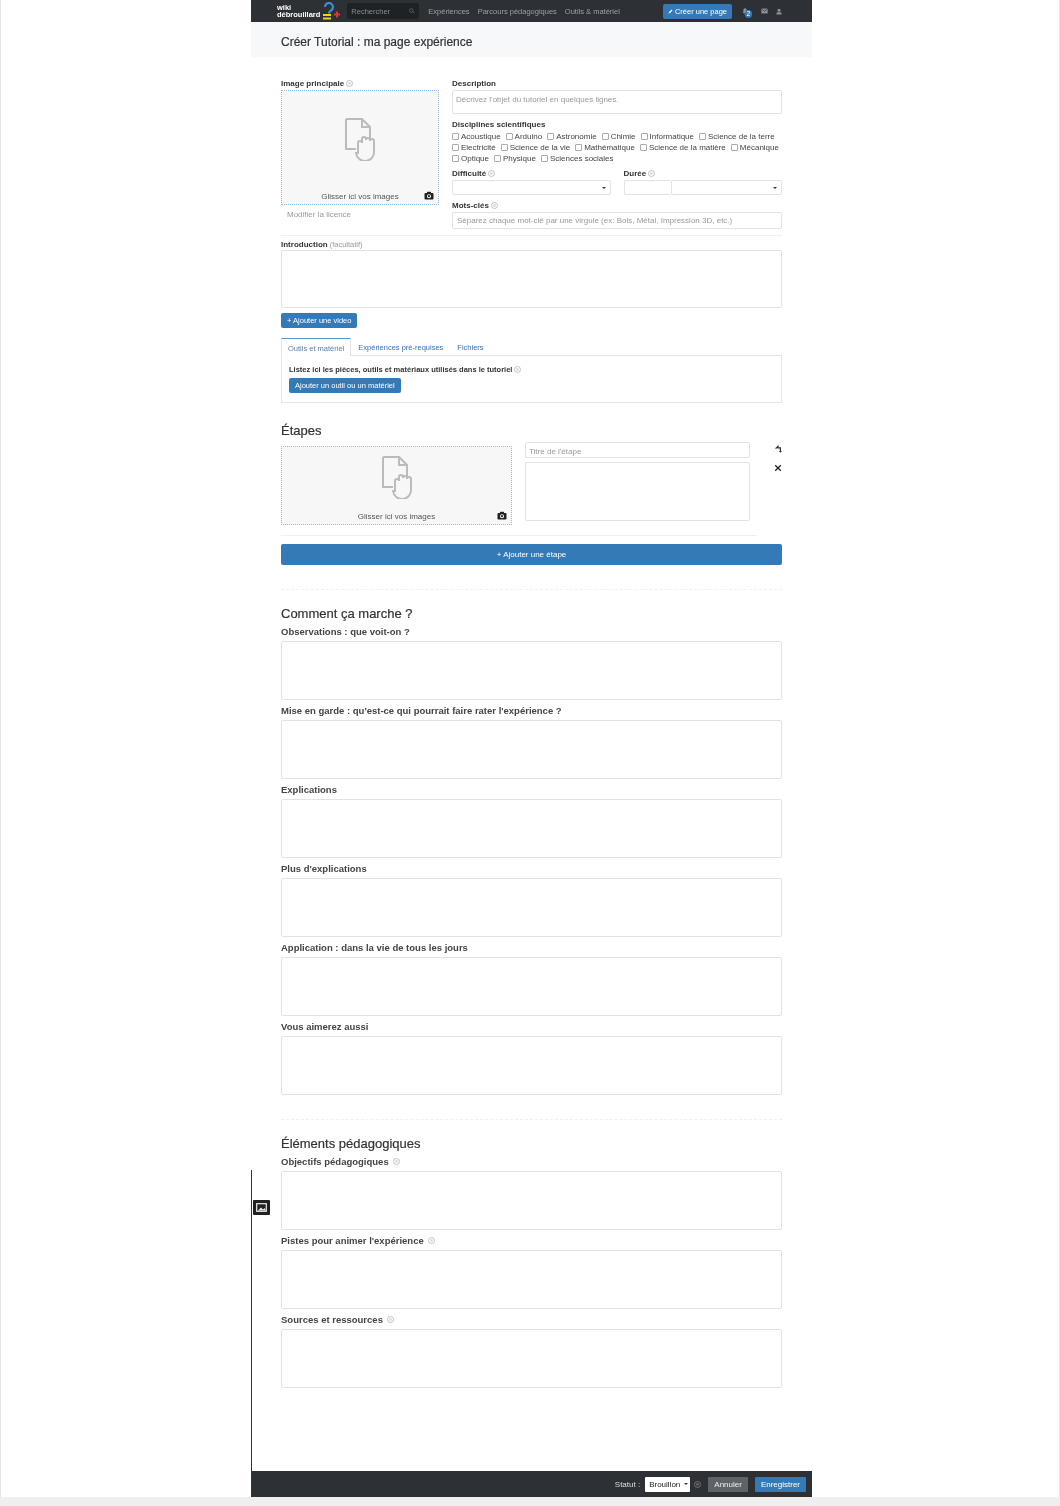  Describe the element at coordinates (577, 158) in the screenshot. I see `discipline-checkbox: Sciences sociales` at that location.